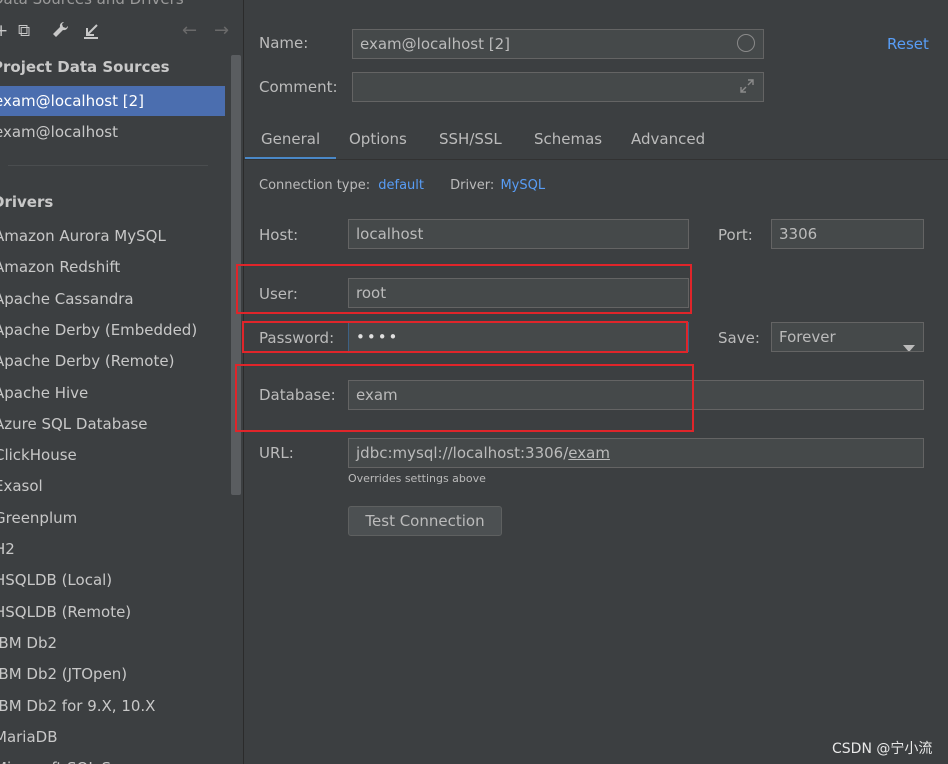  What do you see at coordinates (378, 142) in the screenshot?
I see `tab-options: Options` at bounding box center [378, 142].